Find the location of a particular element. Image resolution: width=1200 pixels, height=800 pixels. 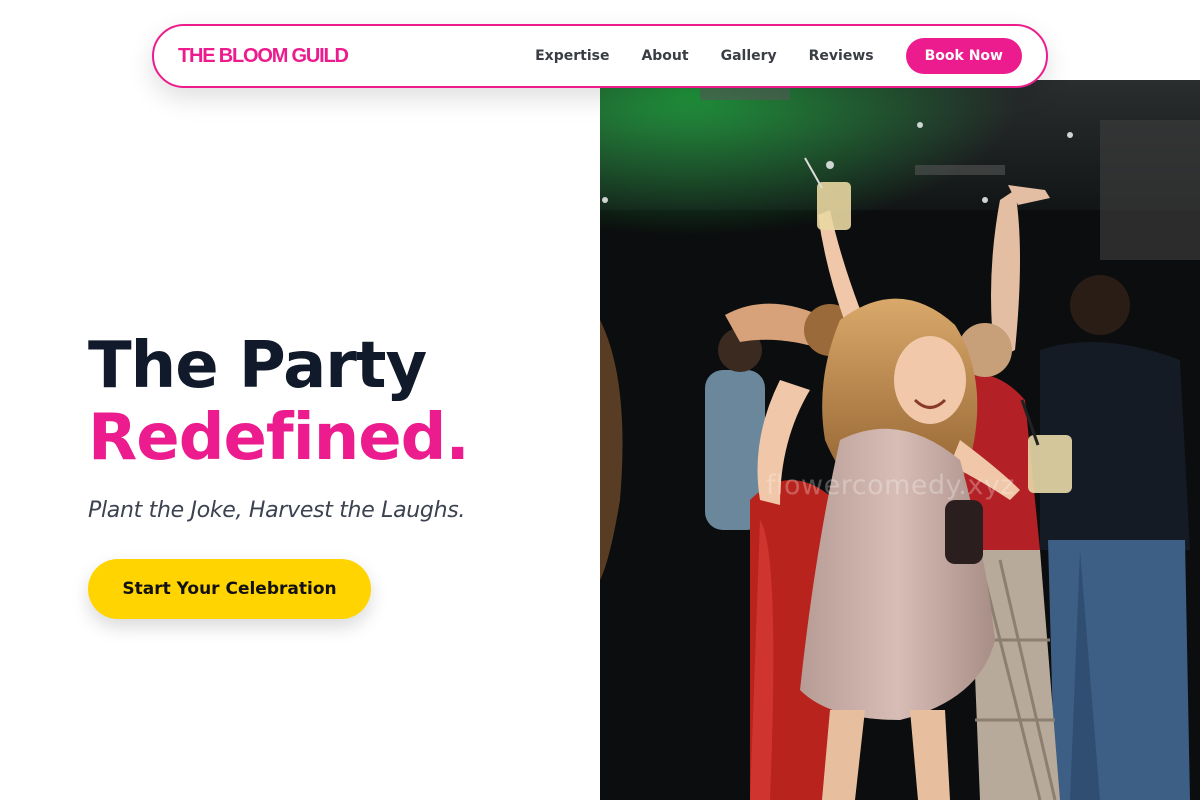

nav-link-gallery: Gallery is located at coordinates (749, 56).